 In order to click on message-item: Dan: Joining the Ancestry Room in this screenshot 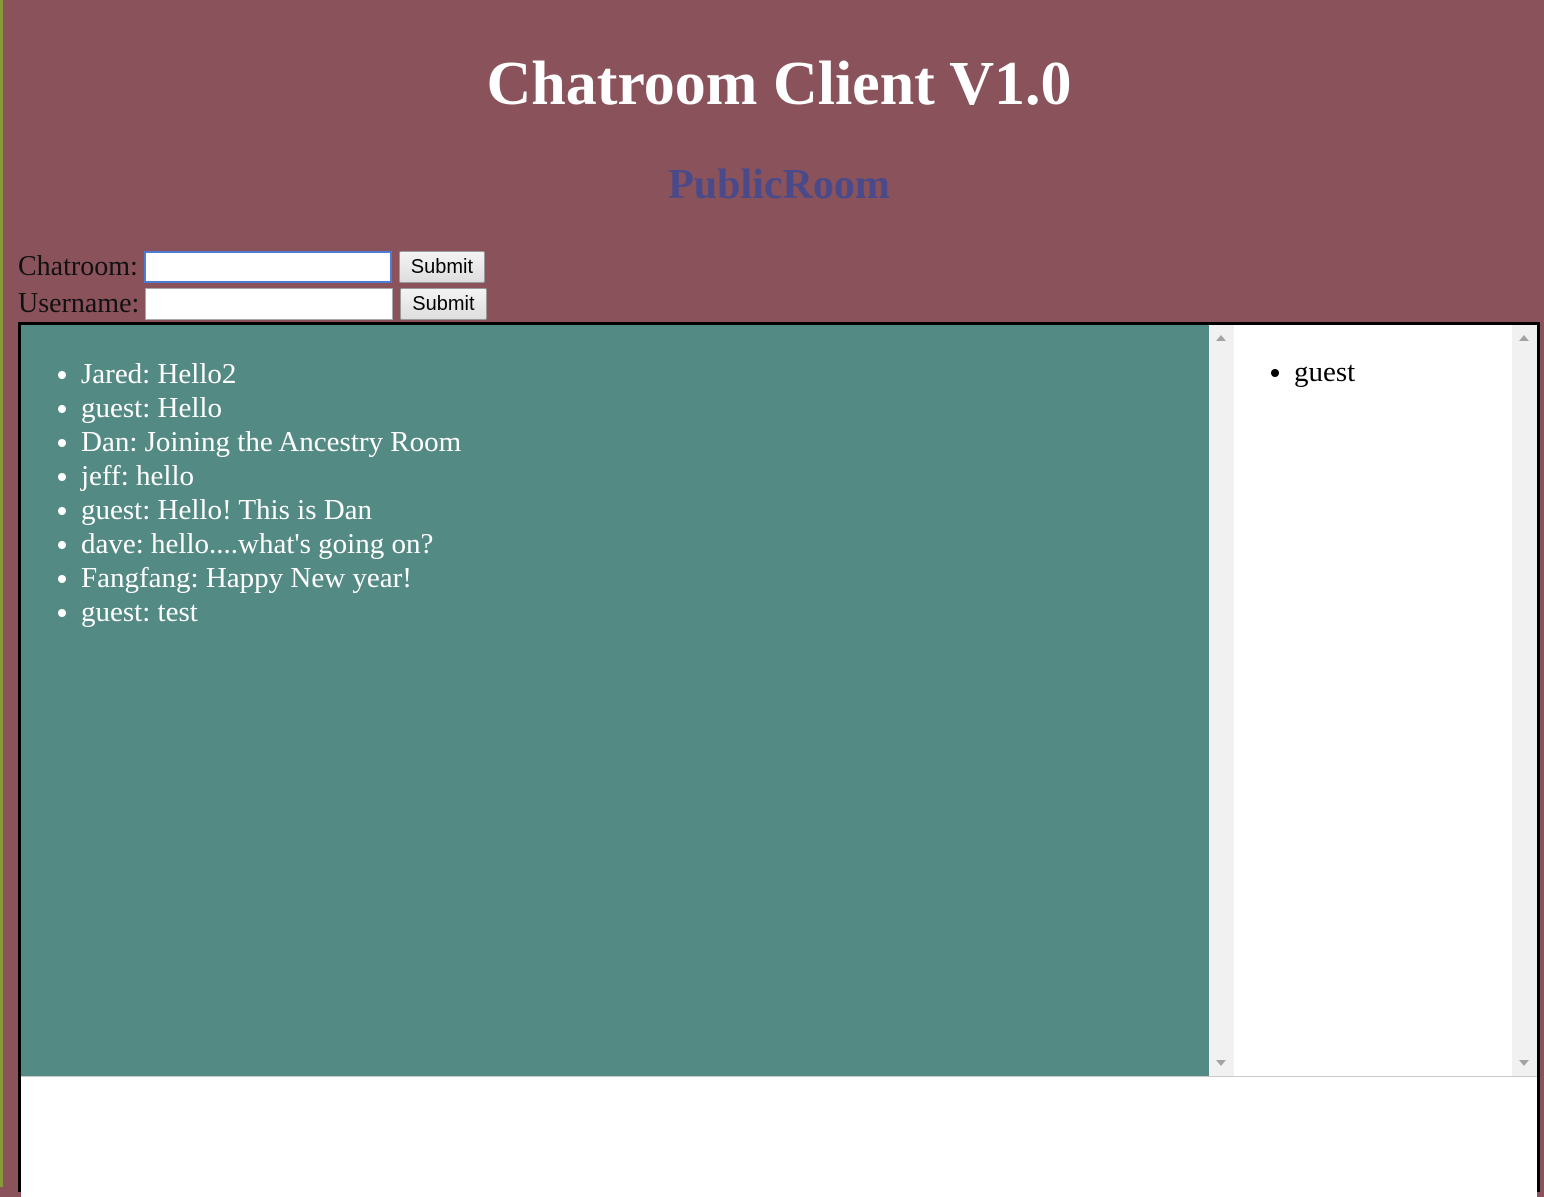, I will do `click(645, 442)`.